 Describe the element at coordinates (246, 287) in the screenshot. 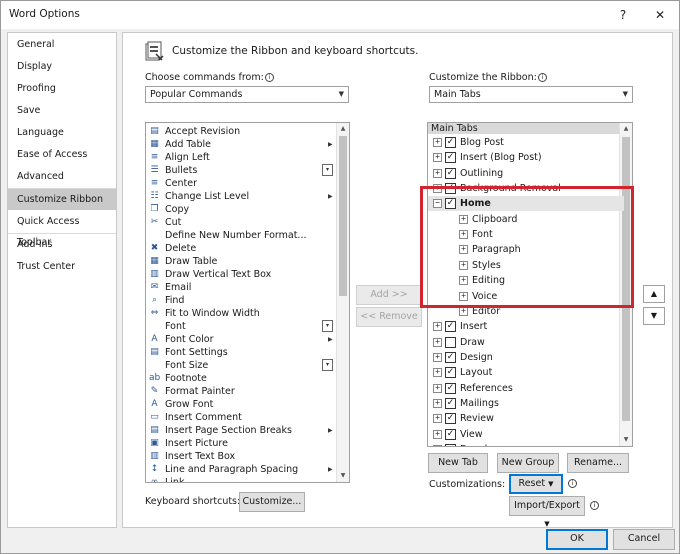

I see `command-item: ✉ Email` at that location.